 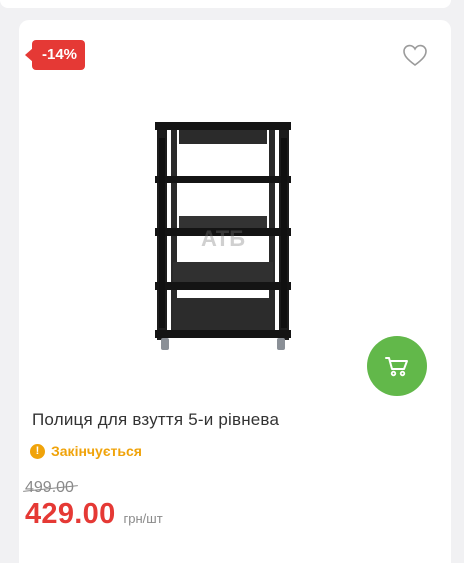 What do you see at coordinates (143, 518) in the screenshot?
I see `price-unit: грн/шт` at bounding box center [143, 518].